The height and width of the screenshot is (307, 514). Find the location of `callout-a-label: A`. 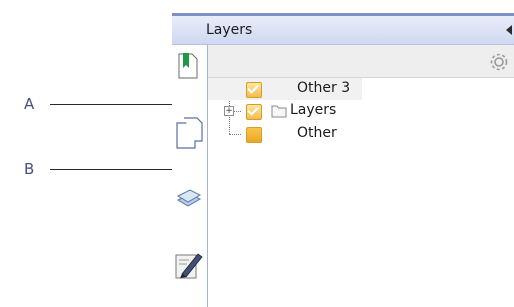

callout-a-label: A is located at coordinates (29, 104).